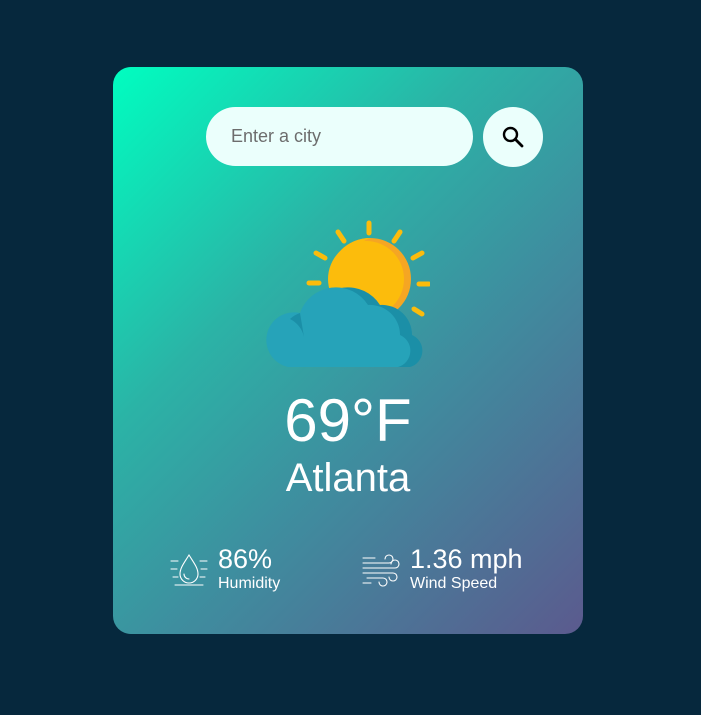  I want to click on city-name: Atlanta, so click(348, 478).